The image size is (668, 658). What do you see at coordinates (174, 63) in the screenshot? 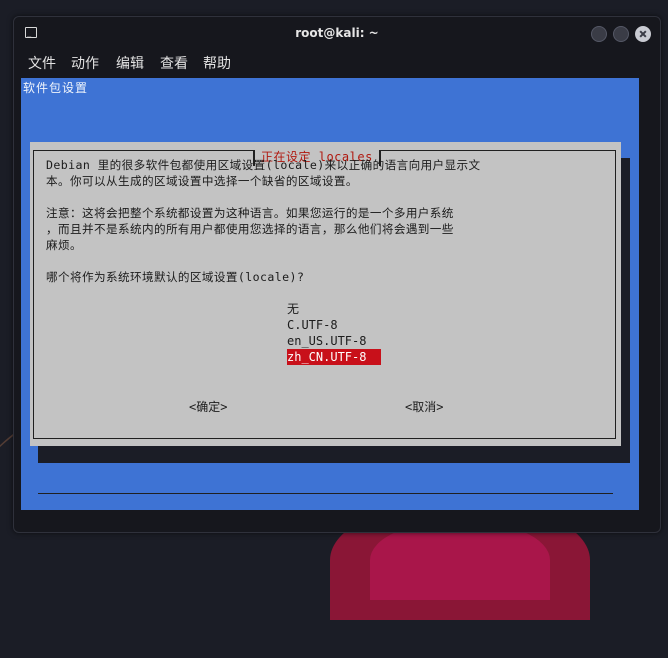
I see `menu-view: 查看` at bounding box center [174, 63].